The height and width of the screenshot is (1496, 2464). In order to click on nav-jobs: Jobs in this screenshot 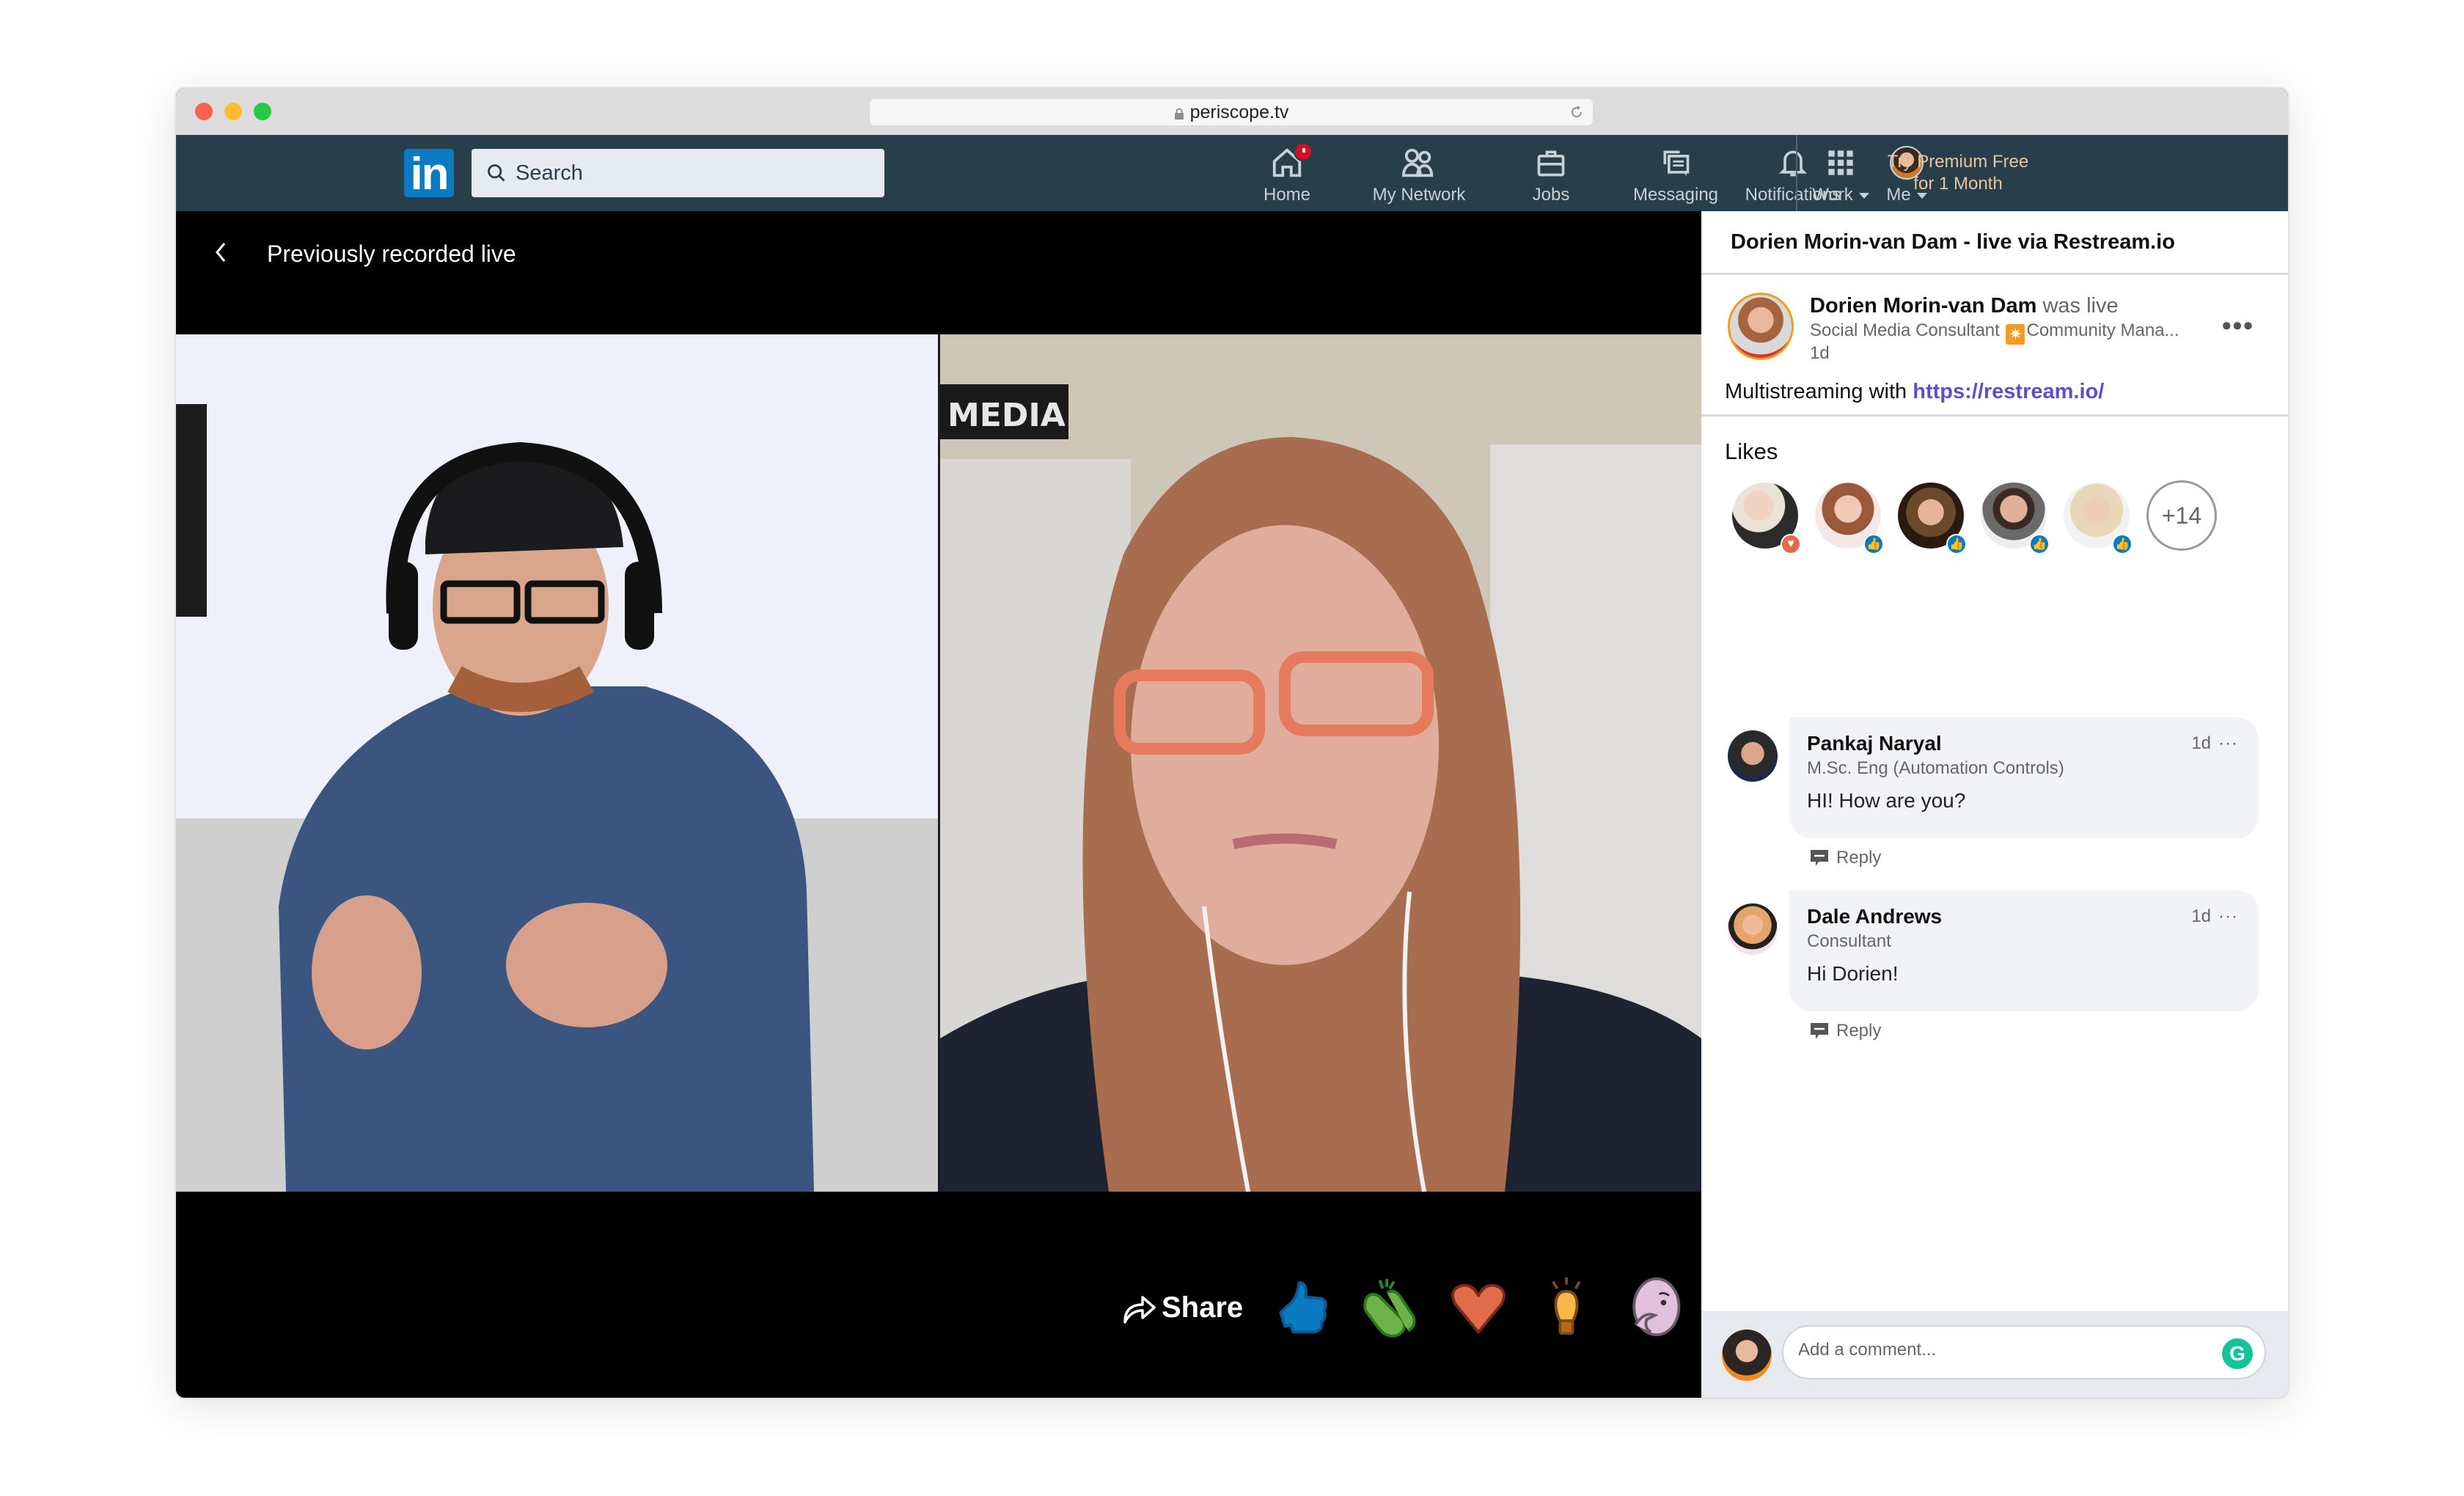, I will do `click(1551, 176)`.